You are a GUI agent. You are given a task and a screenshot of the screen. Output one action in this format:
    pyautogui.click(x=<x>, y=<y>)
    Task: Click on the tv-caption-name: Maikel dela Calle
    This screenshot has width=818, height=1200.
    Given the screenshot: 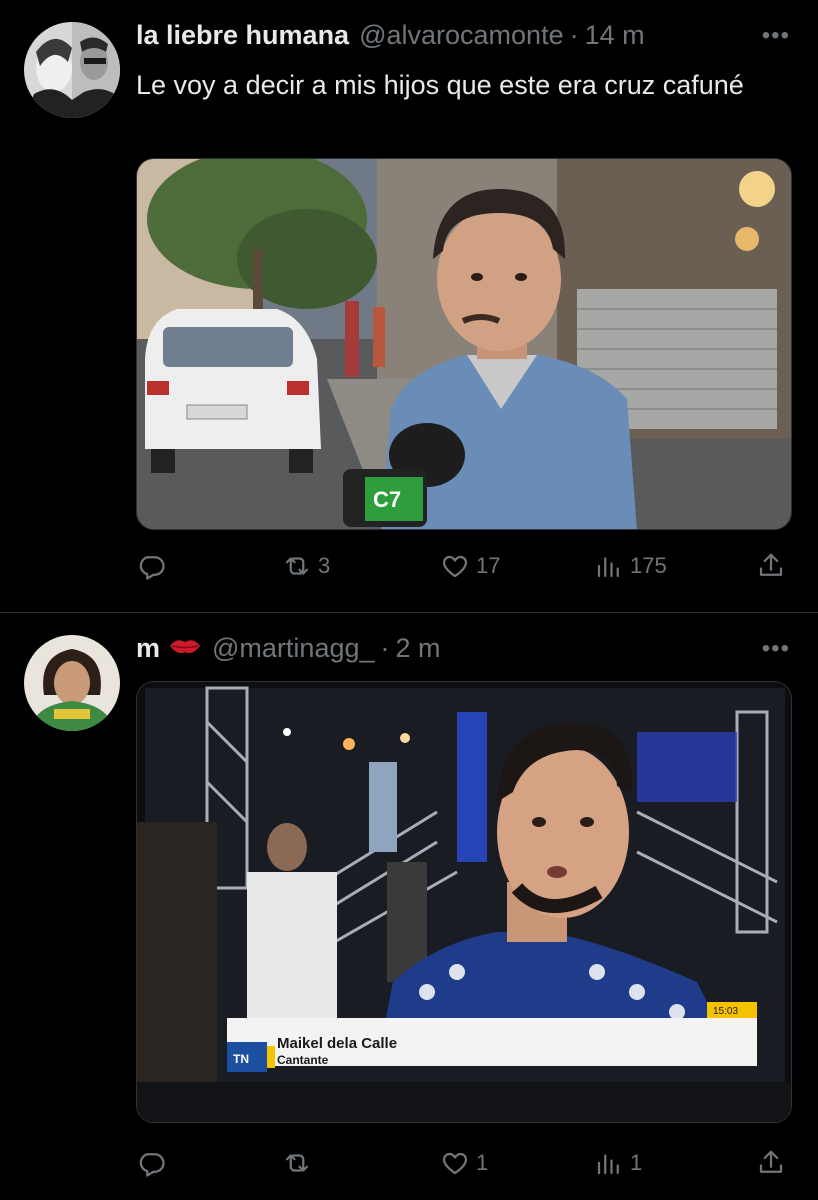 What is the action you would take?
    pyautogui.click(x=337, y=1043)
    